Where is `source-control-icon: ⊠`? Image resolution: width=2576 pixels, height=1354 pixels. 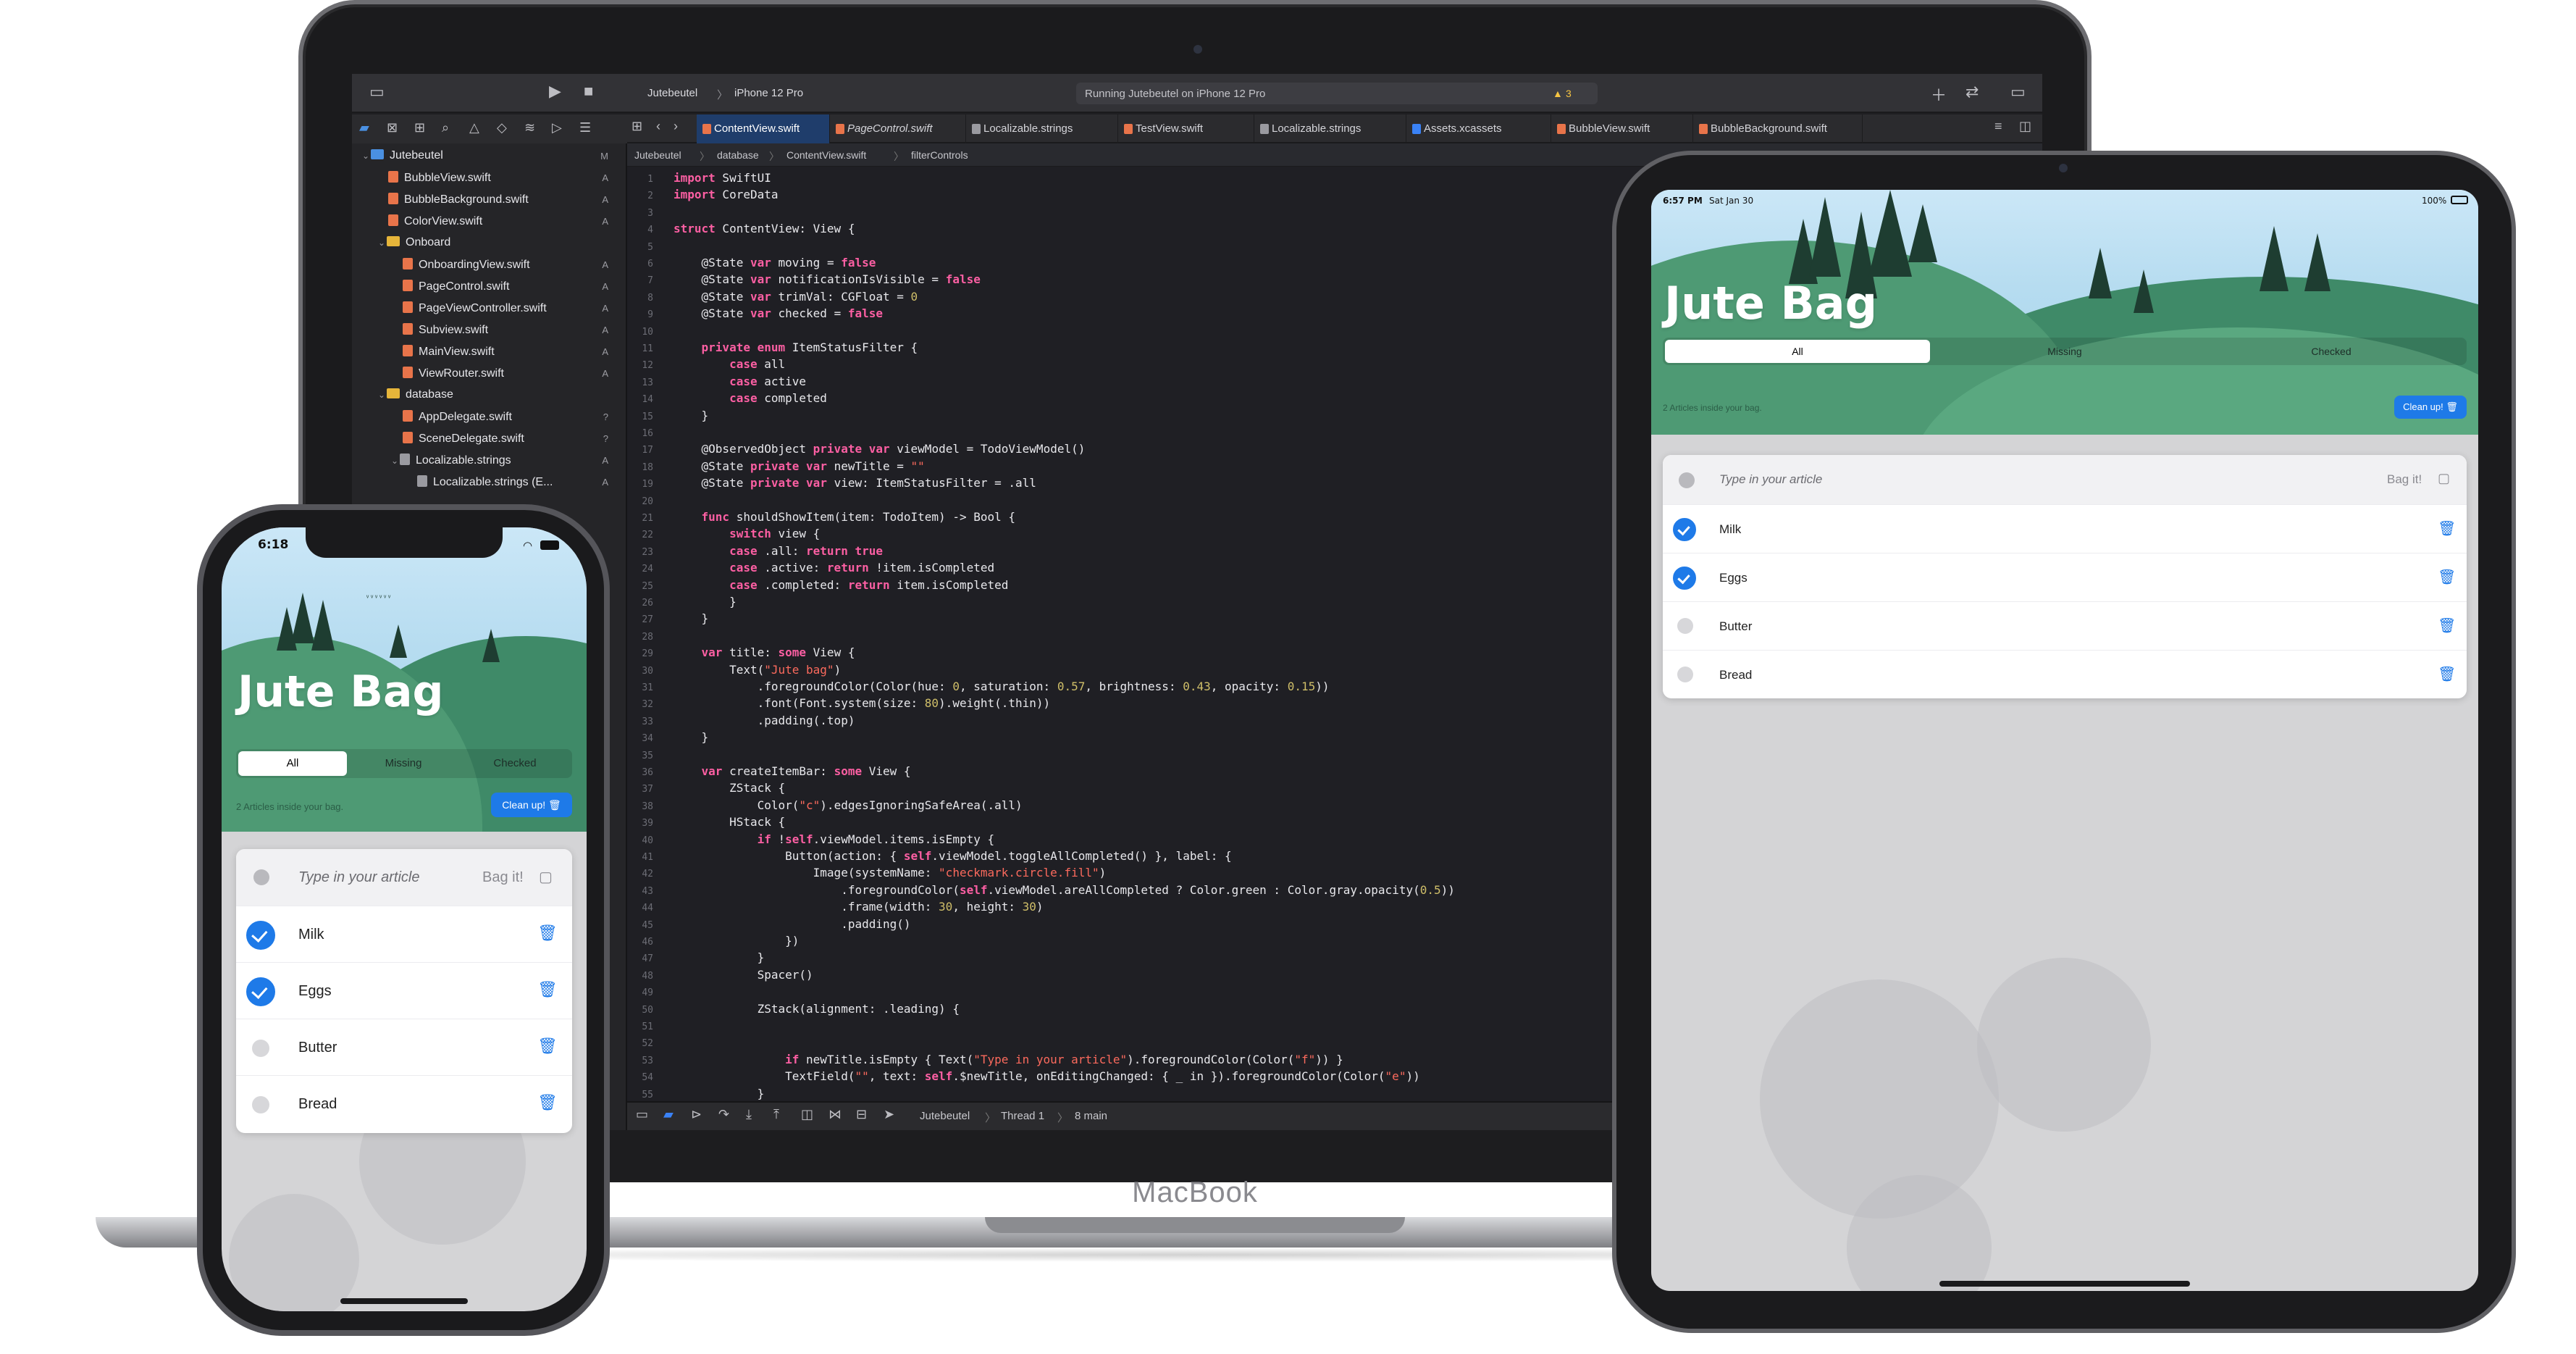
source-control-icon: ⊠ is located at coordinates (392, 127).